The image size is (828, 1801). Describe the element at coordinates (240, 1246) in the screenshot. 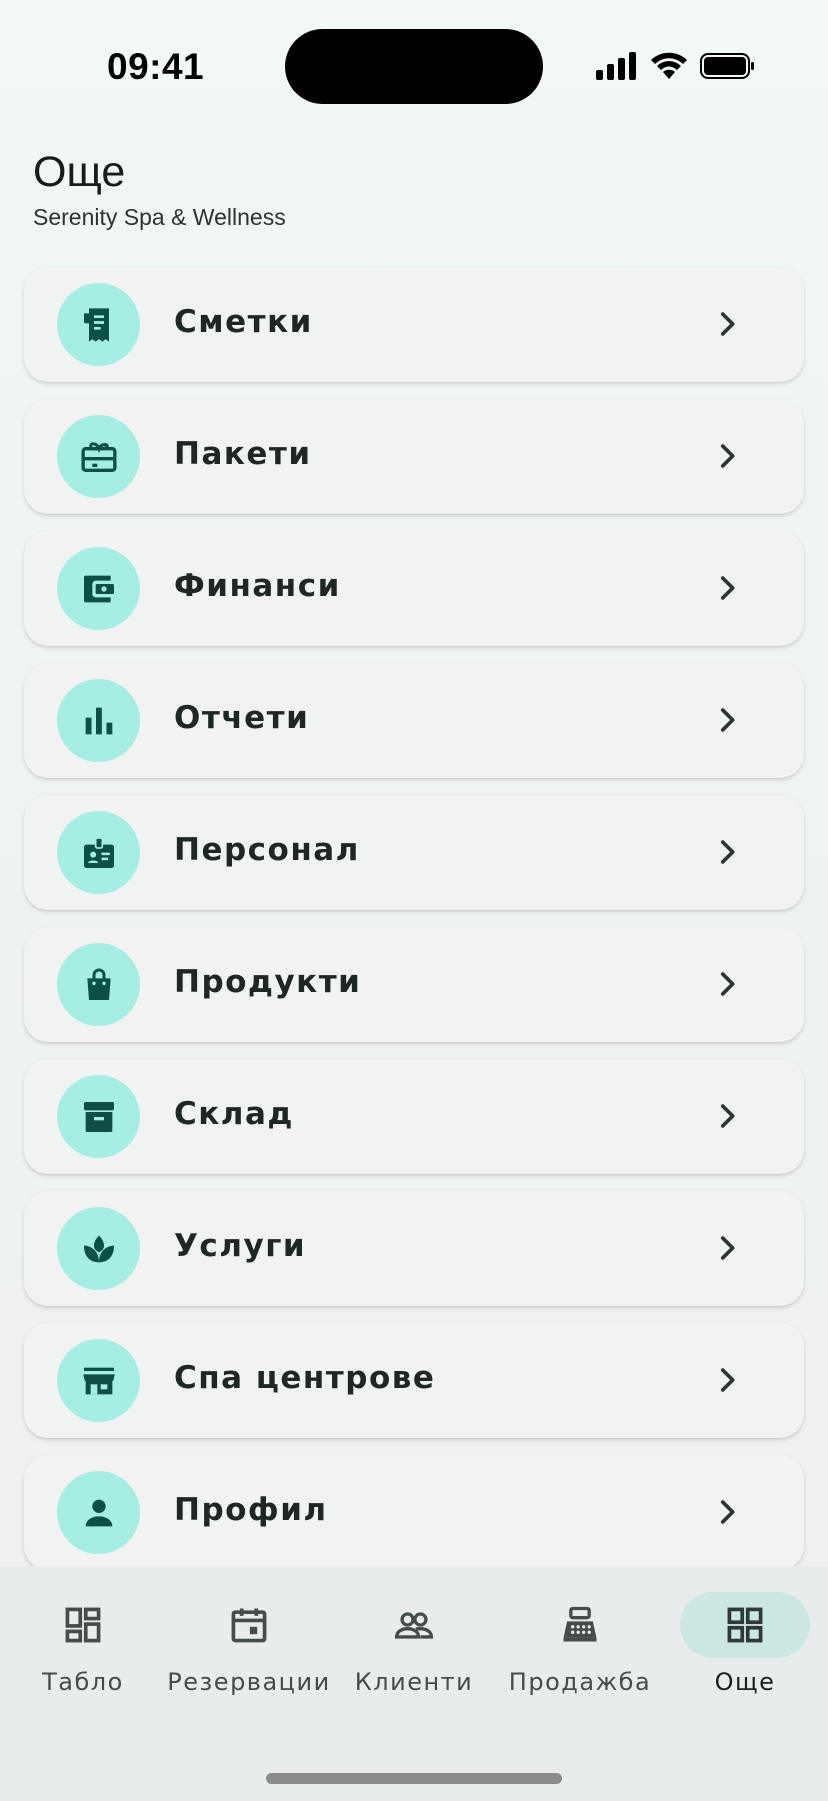

I see `menu-item-label: Услуги` at that location.